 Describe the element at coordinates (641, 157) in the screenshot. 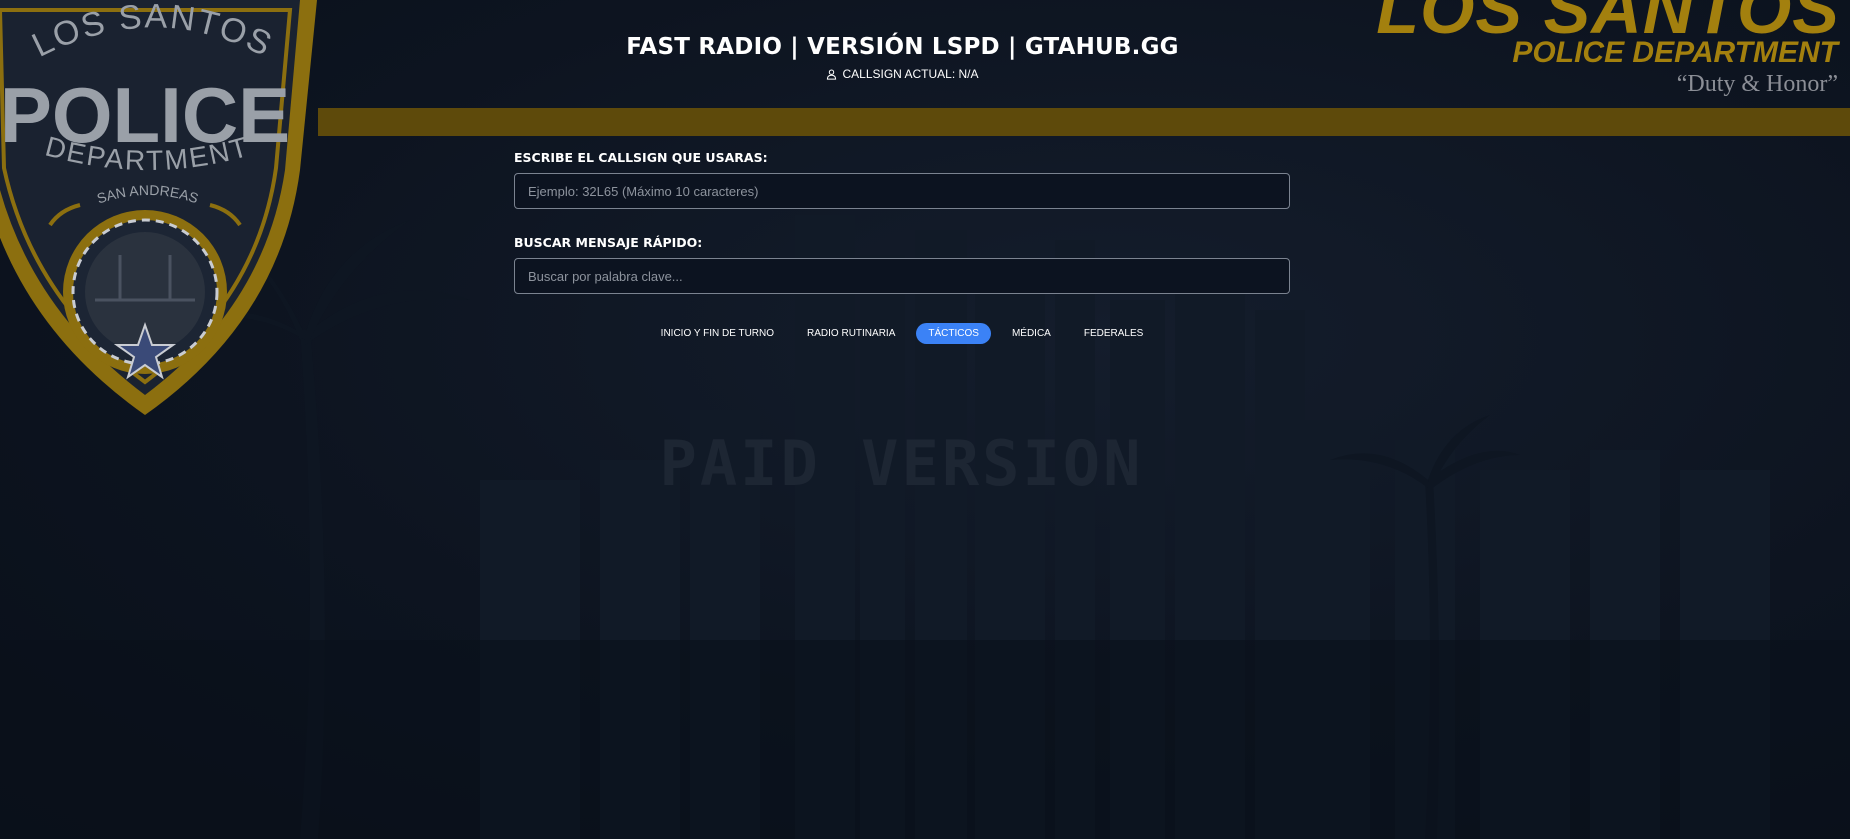

I see `callsign-label: ESCRIBE EL CALLSIGN QUE USARAS:` at that location.